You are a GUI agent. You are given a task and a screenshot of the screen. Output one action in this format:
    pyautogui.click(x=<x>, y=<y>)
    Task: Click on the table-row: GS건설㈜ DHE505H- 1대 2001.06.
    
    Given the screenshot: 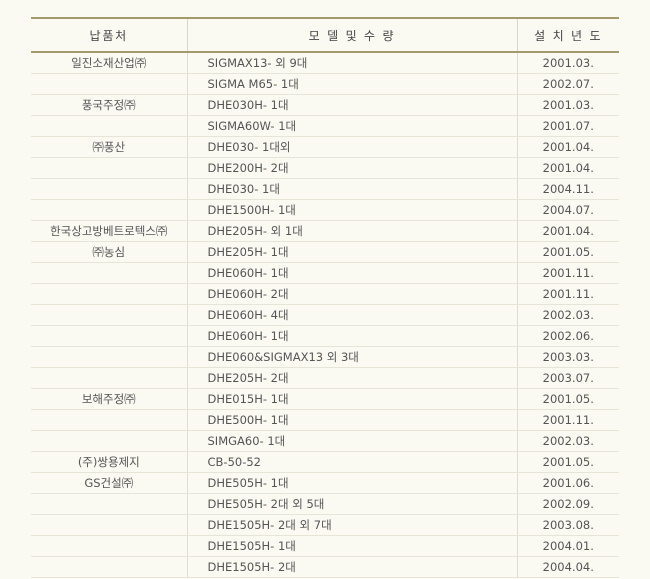 What is the action you would take?
    pyautogui.click(x=325, y=483)
    